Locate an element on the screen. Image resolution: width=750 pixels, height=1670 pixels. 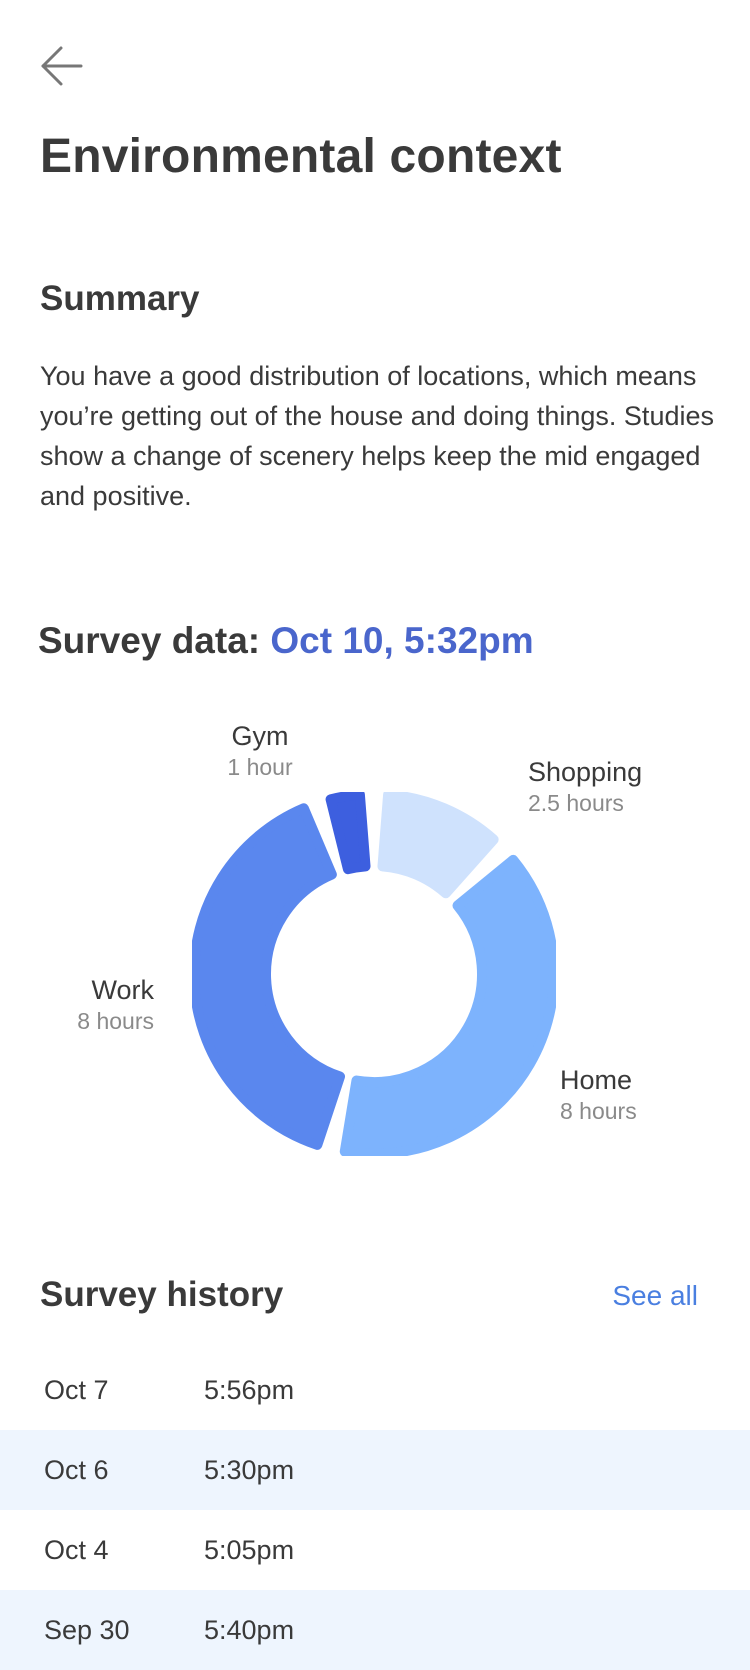
survey-label: Survey data: is located at coordinates (149, 640).